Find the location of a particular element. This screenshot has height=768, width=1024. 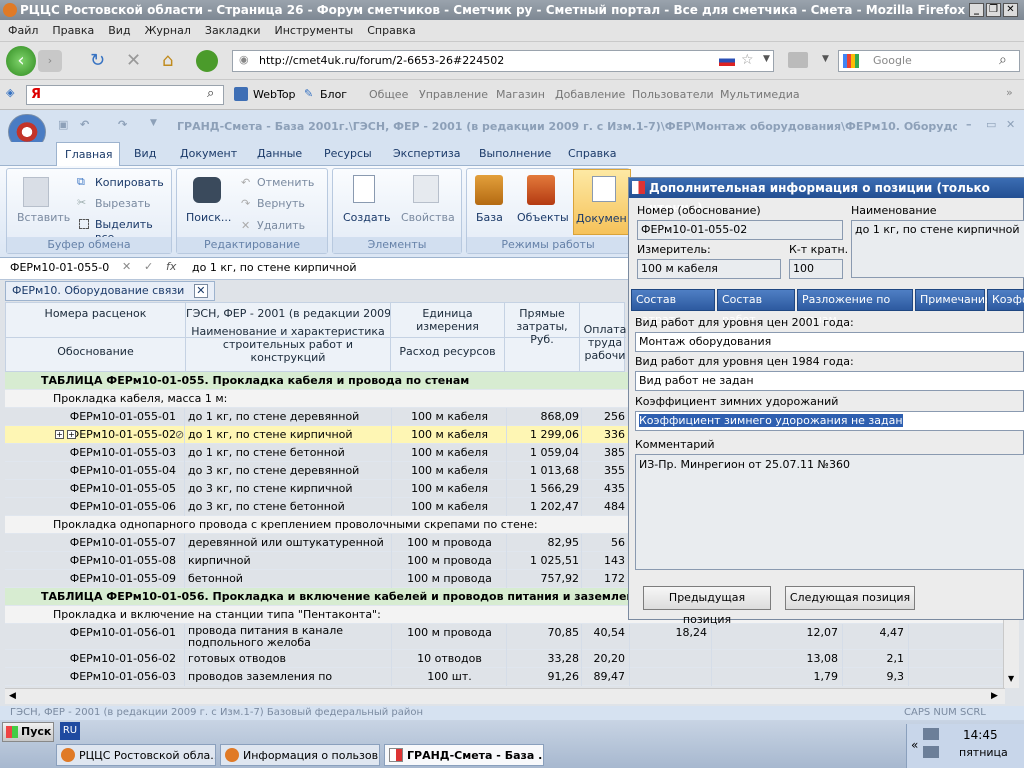

rate-code-cell: ФЕРм10-01-055-01 is located at coordinates (95, 417).